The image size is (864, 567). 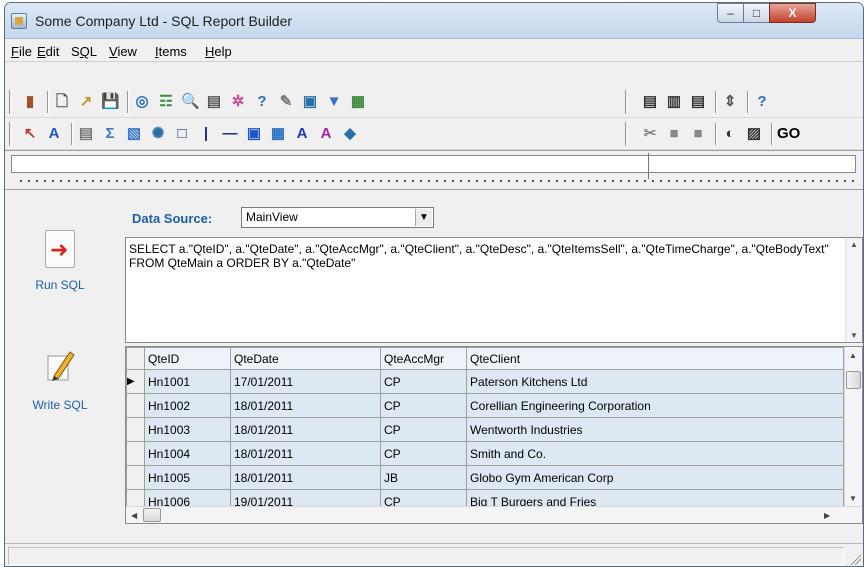 What do you see at coordinates (238, 102) in the screenshot?
I see `puzzle-icon: ✲` at bounding box center [238, 102].